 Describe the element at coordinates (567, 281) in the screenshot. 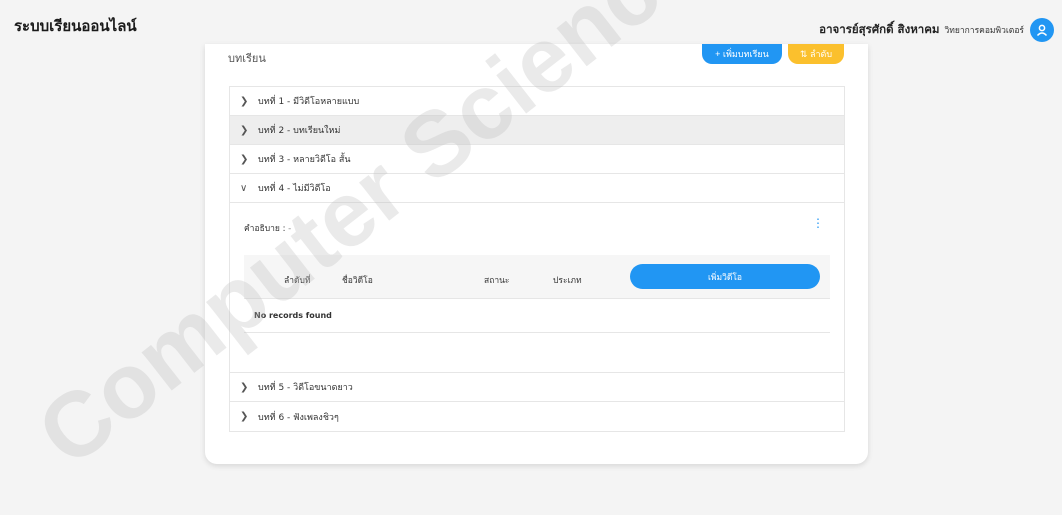

I see `column-type: ประเภท` at that location.